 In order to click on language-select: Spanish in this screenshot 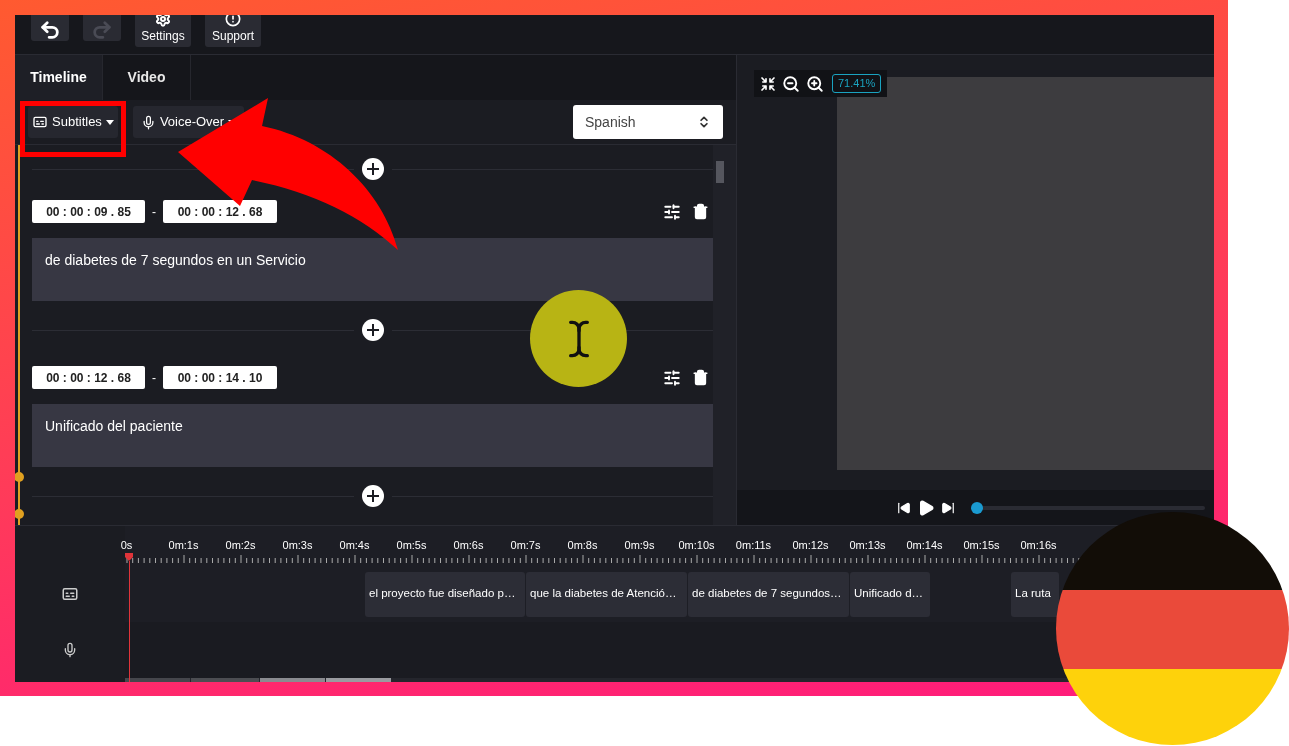, I will do `click(648, 122)`.